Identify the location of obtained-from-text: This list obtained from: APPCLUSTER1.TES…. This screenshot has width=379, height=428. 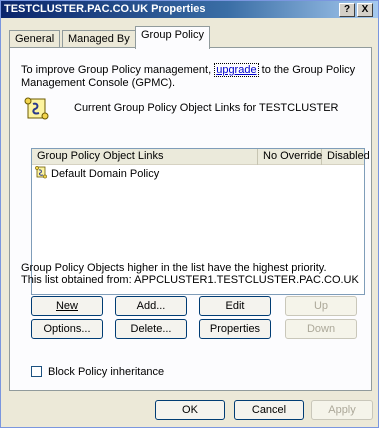
(190, 280).